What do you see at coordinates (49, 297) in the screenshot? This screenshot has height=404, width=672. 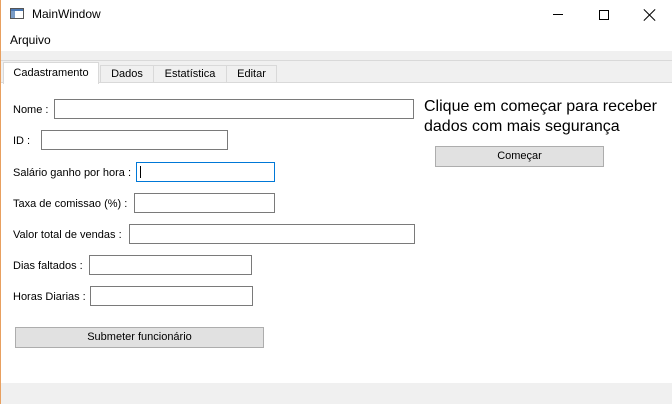 I see `horas-label: Horas Diarias :` at bounding box center [49, 297].